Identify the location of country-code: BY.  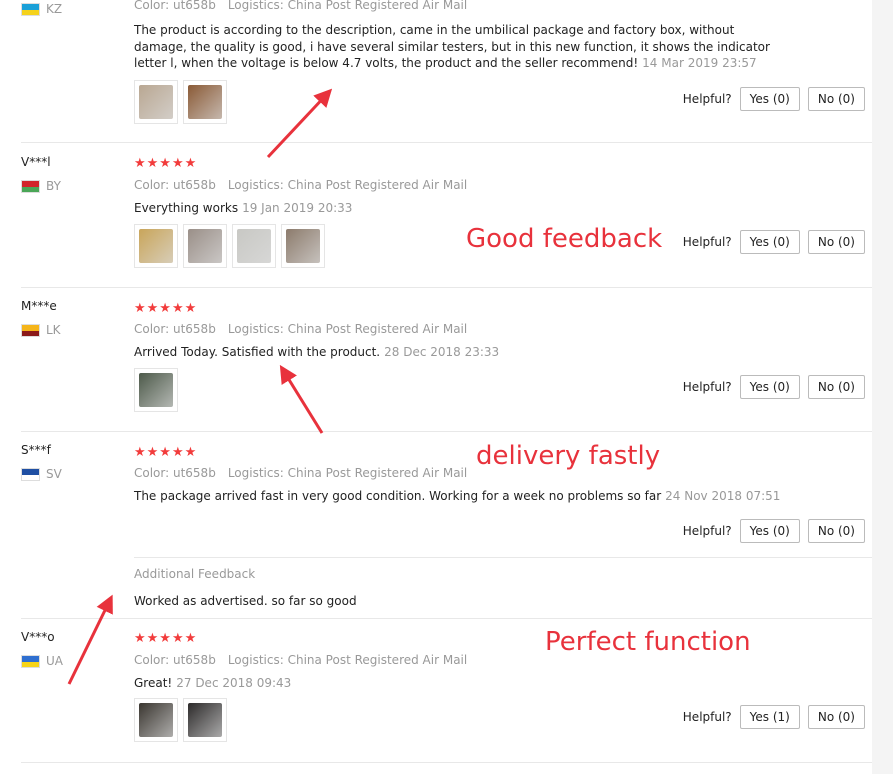
(53, 186).